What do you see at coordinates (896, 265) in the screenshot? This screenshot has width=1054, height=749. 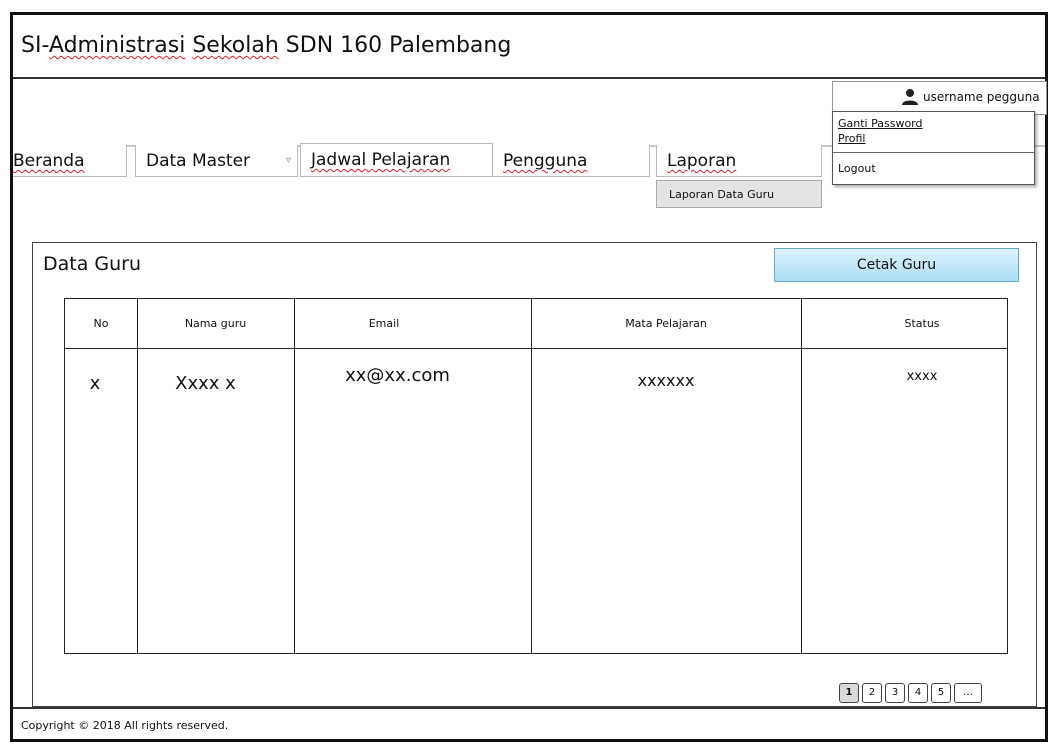 I see `print-teachers-button: Cetak Guru` at bounding box center [896, 265].